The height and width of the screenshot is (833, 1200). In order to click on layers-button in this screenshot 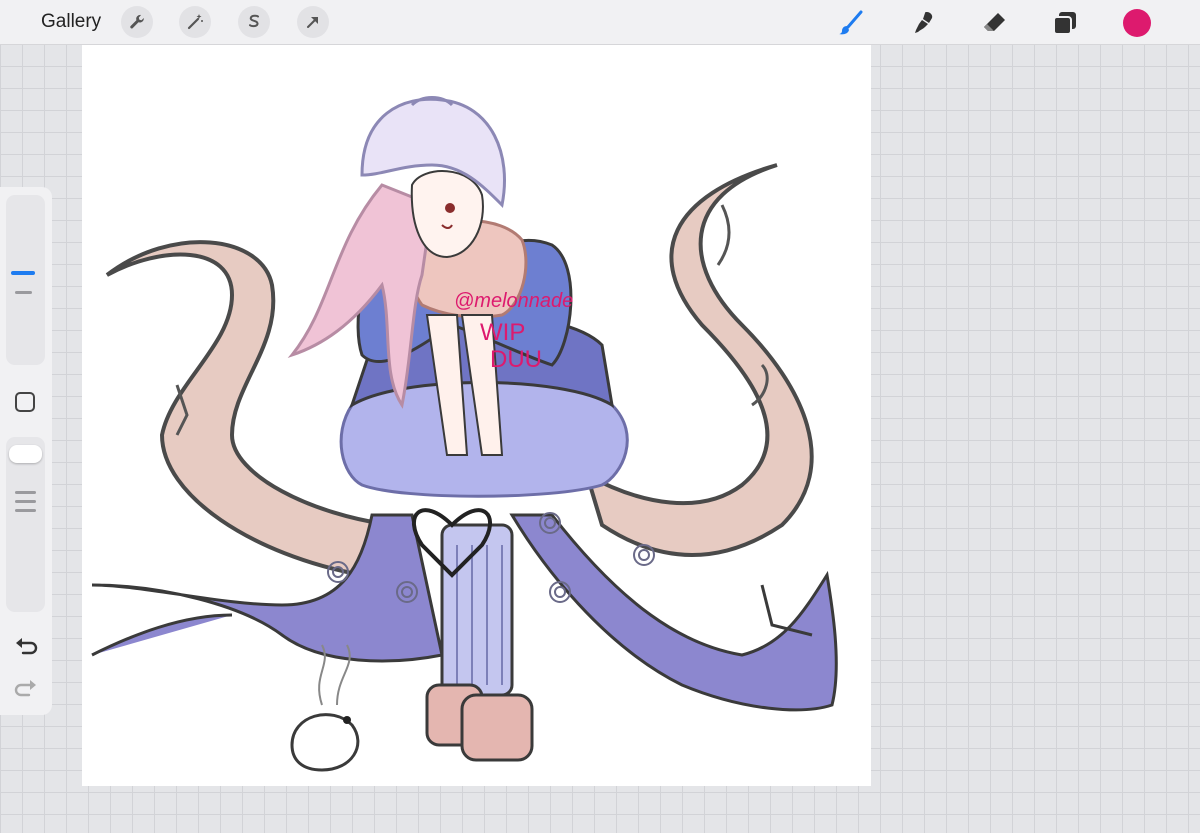, I will do `click(1065, 23)`.